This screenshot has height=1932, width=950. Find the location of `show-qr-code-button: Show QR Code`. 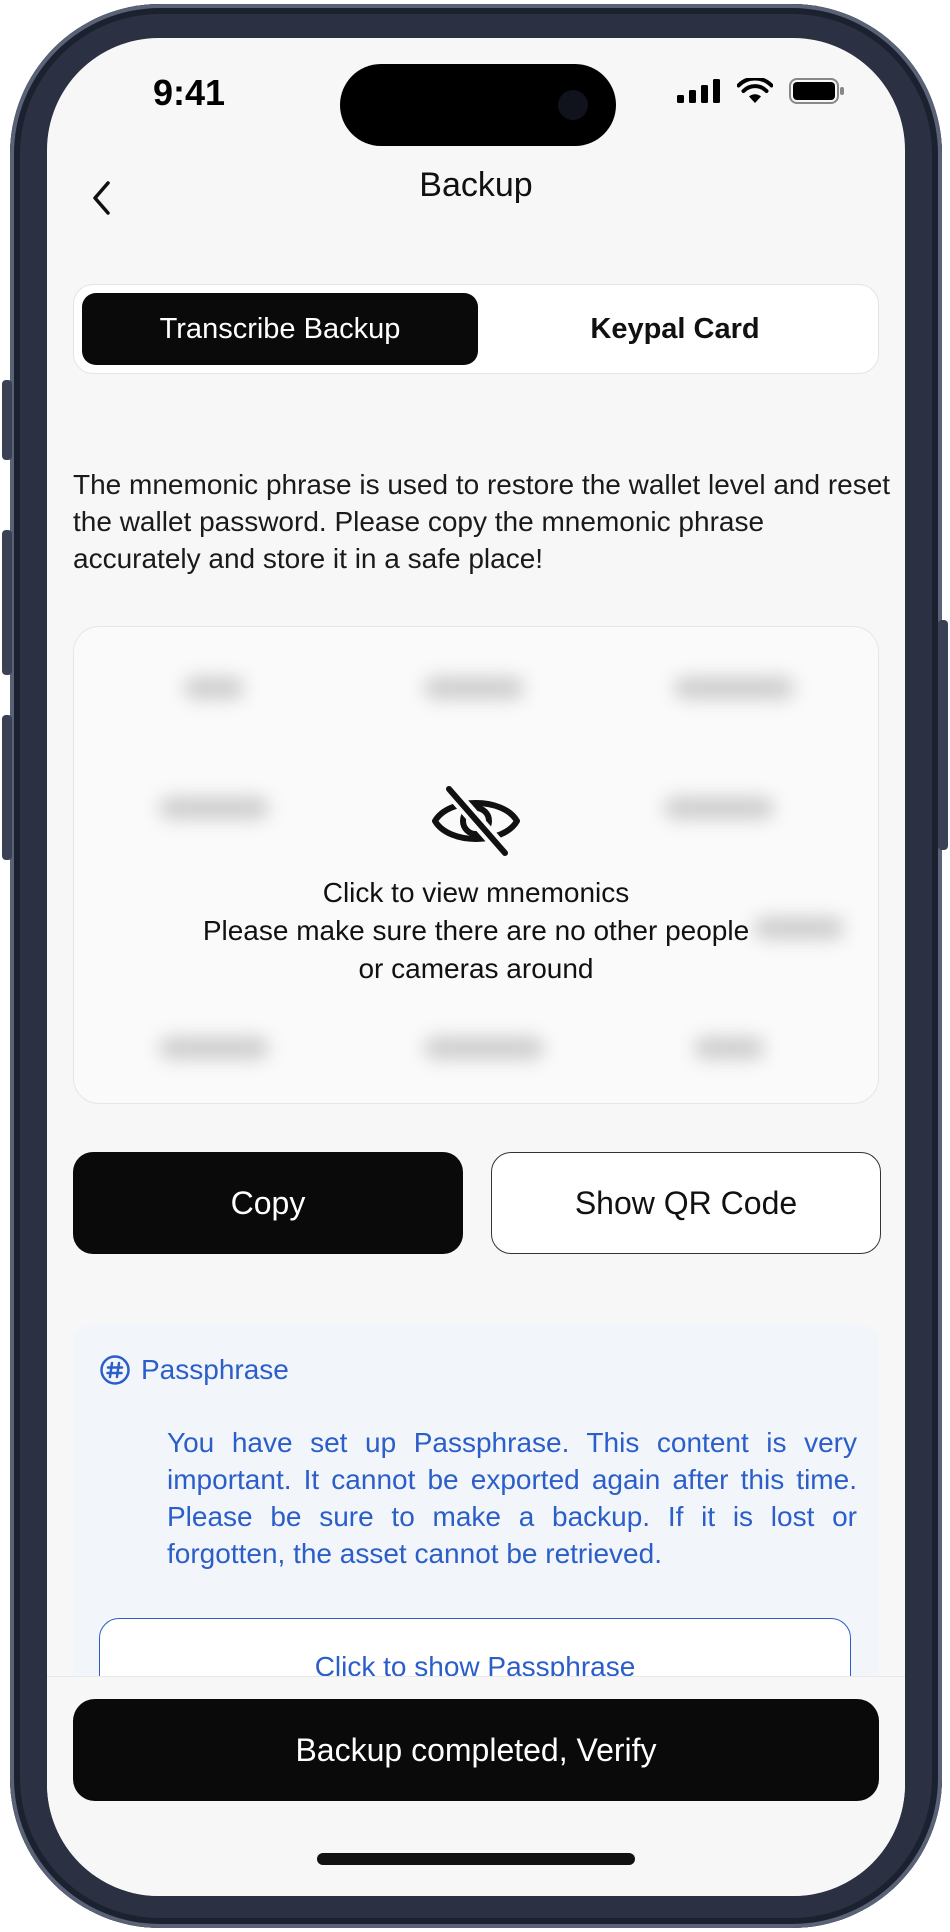

show-qr-code-button: Show QR Code is located at coordinates (686, 1203).